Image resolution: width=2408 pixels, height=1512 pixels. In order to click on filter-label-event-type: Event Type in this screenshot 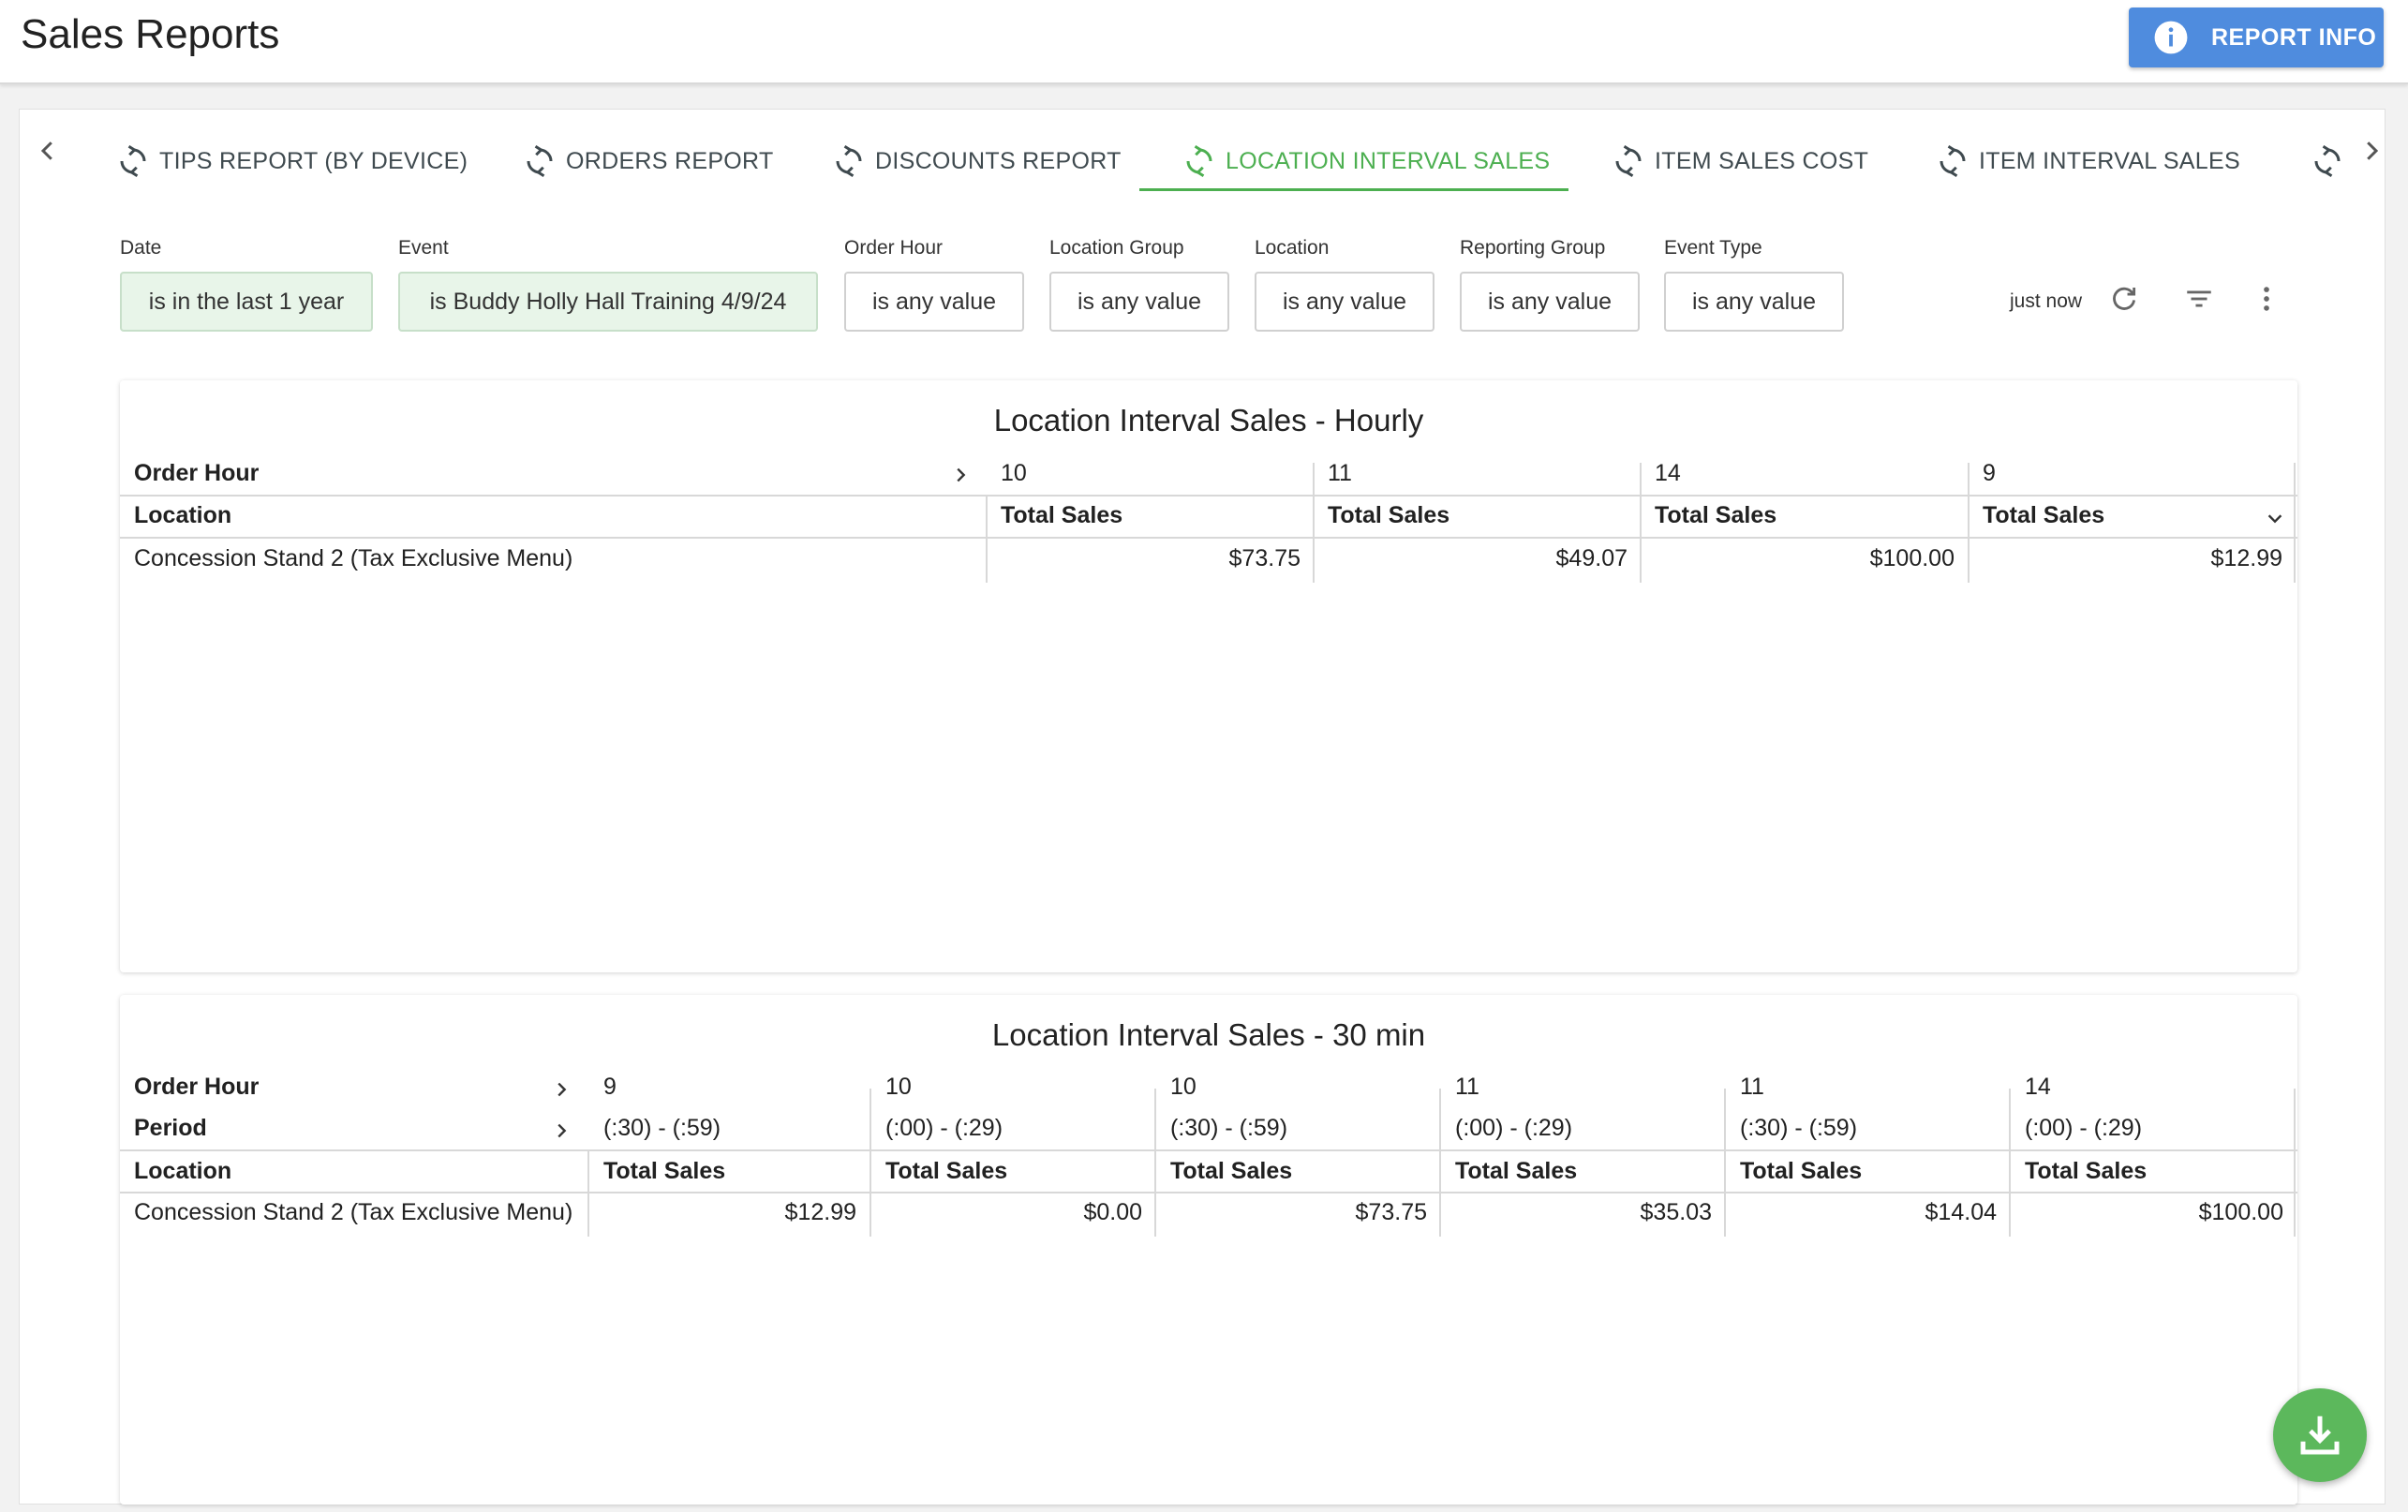, I will do `click(1713, 248)`.